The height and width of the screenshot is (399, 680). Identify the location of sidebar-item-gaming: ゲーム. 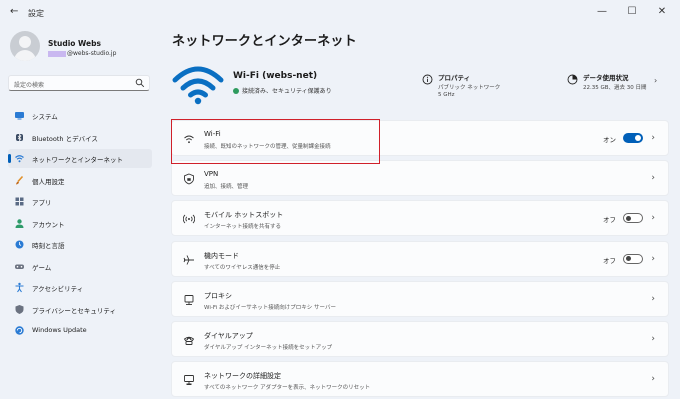
(80, 266).